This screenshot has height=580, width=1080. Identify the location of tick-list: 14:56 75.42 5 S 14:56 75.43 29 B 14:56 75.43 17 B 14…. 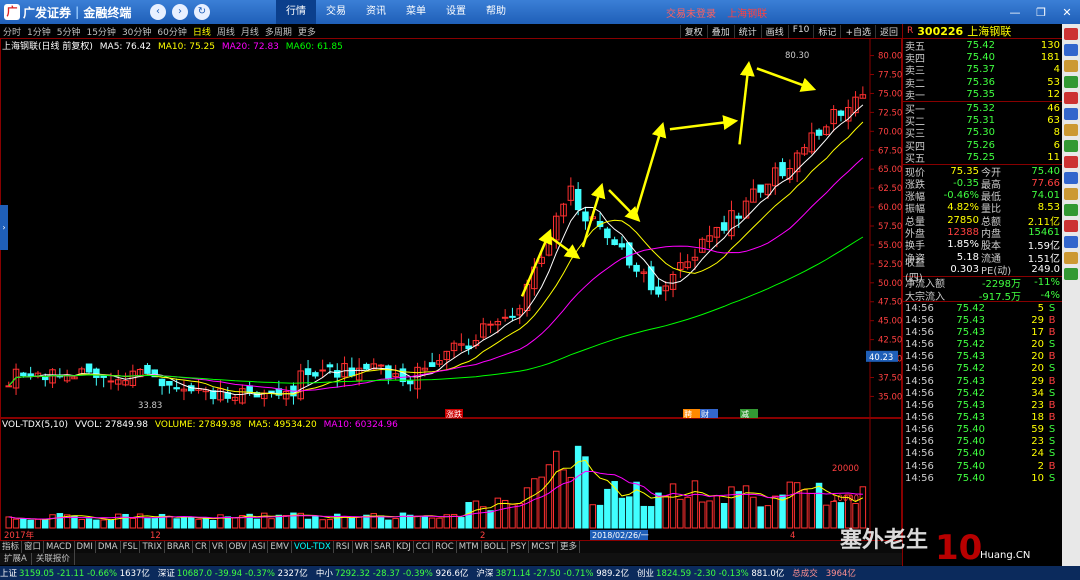
(982, 392).